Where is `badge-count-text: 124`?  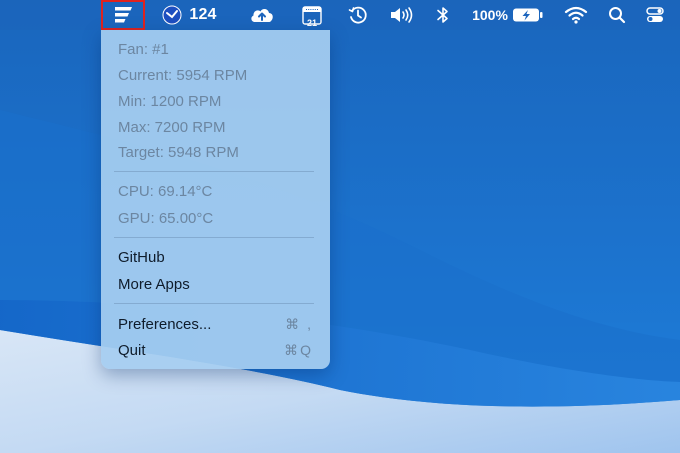
badge-count-text: 124 is located at coordinates (203, 14).